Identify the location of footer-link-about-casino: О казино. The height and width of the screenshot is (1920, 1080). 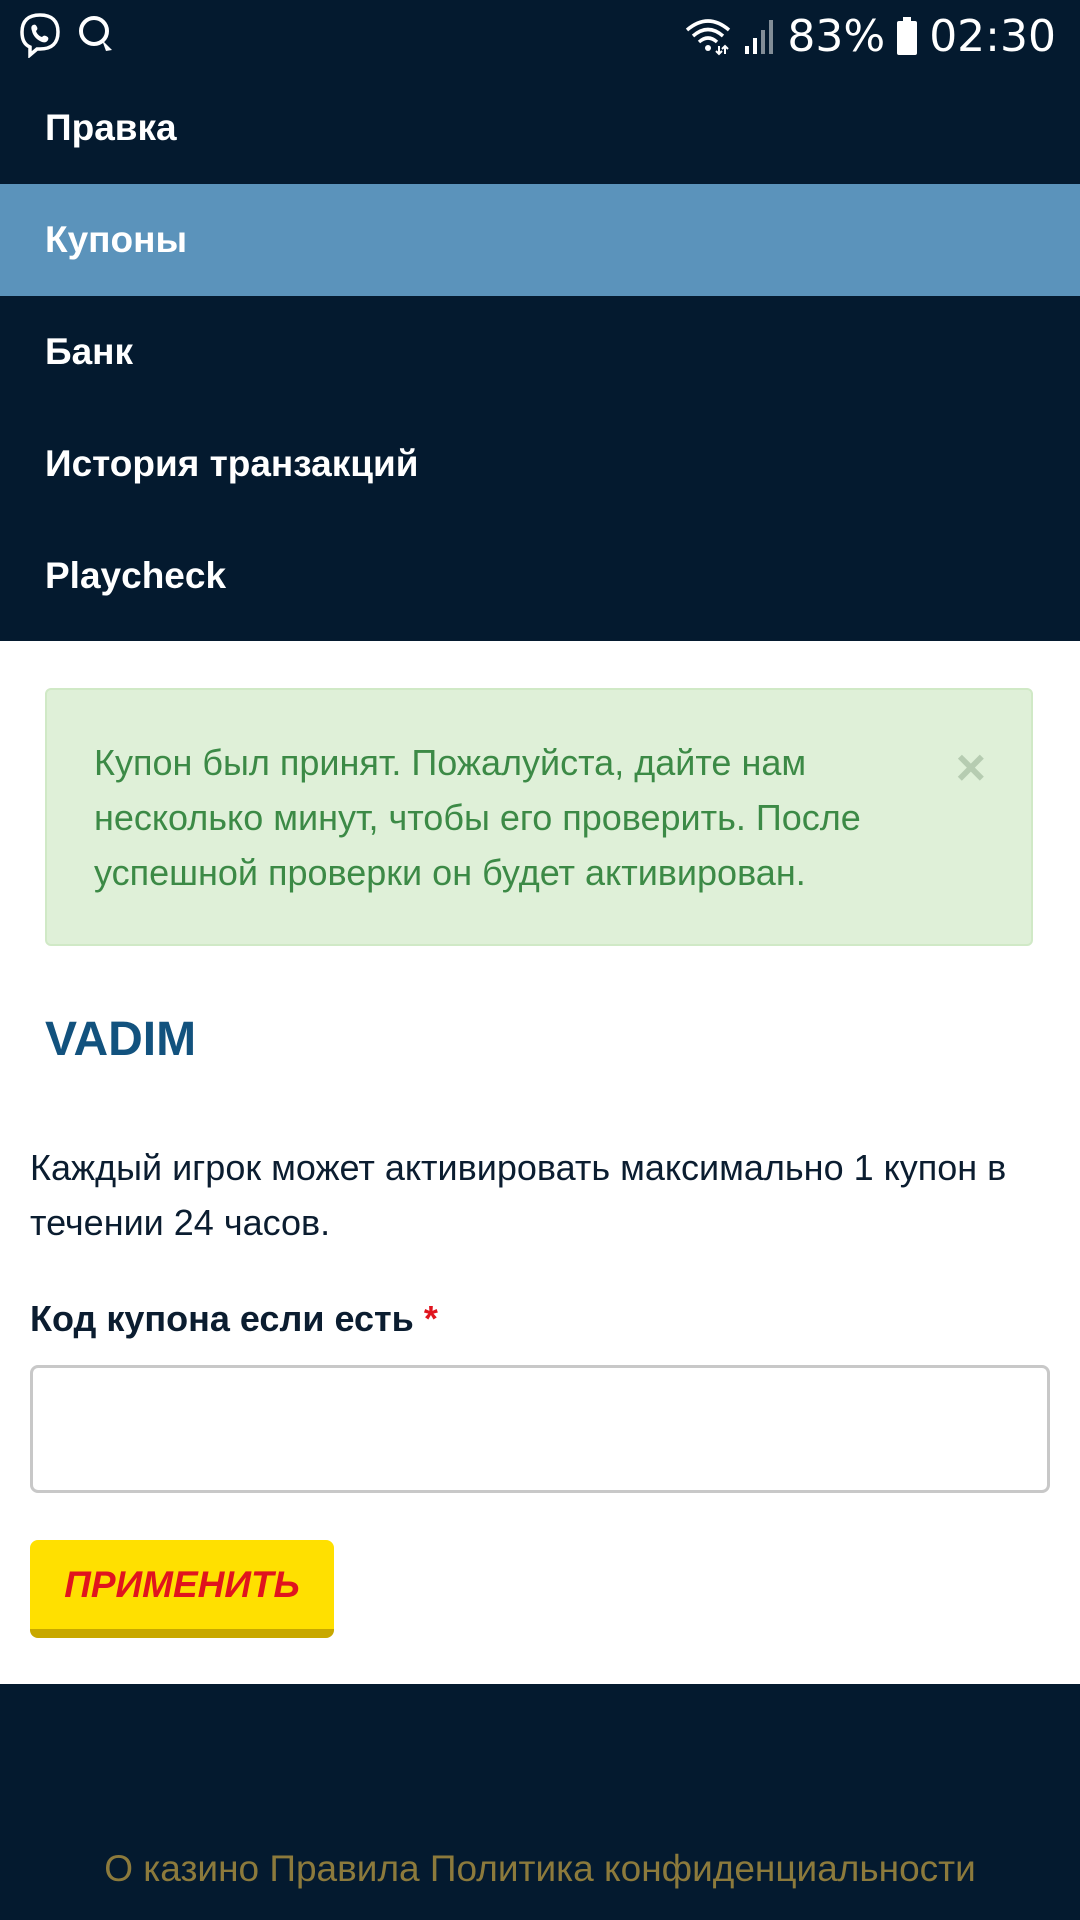
(181, 1868).